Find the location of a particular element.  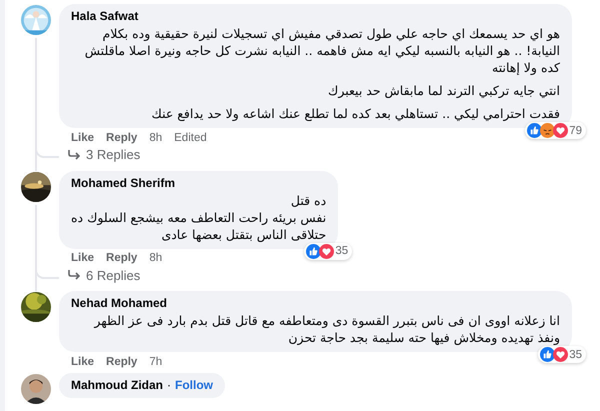

edited-label: Edited is located at coordinates (190, 138).